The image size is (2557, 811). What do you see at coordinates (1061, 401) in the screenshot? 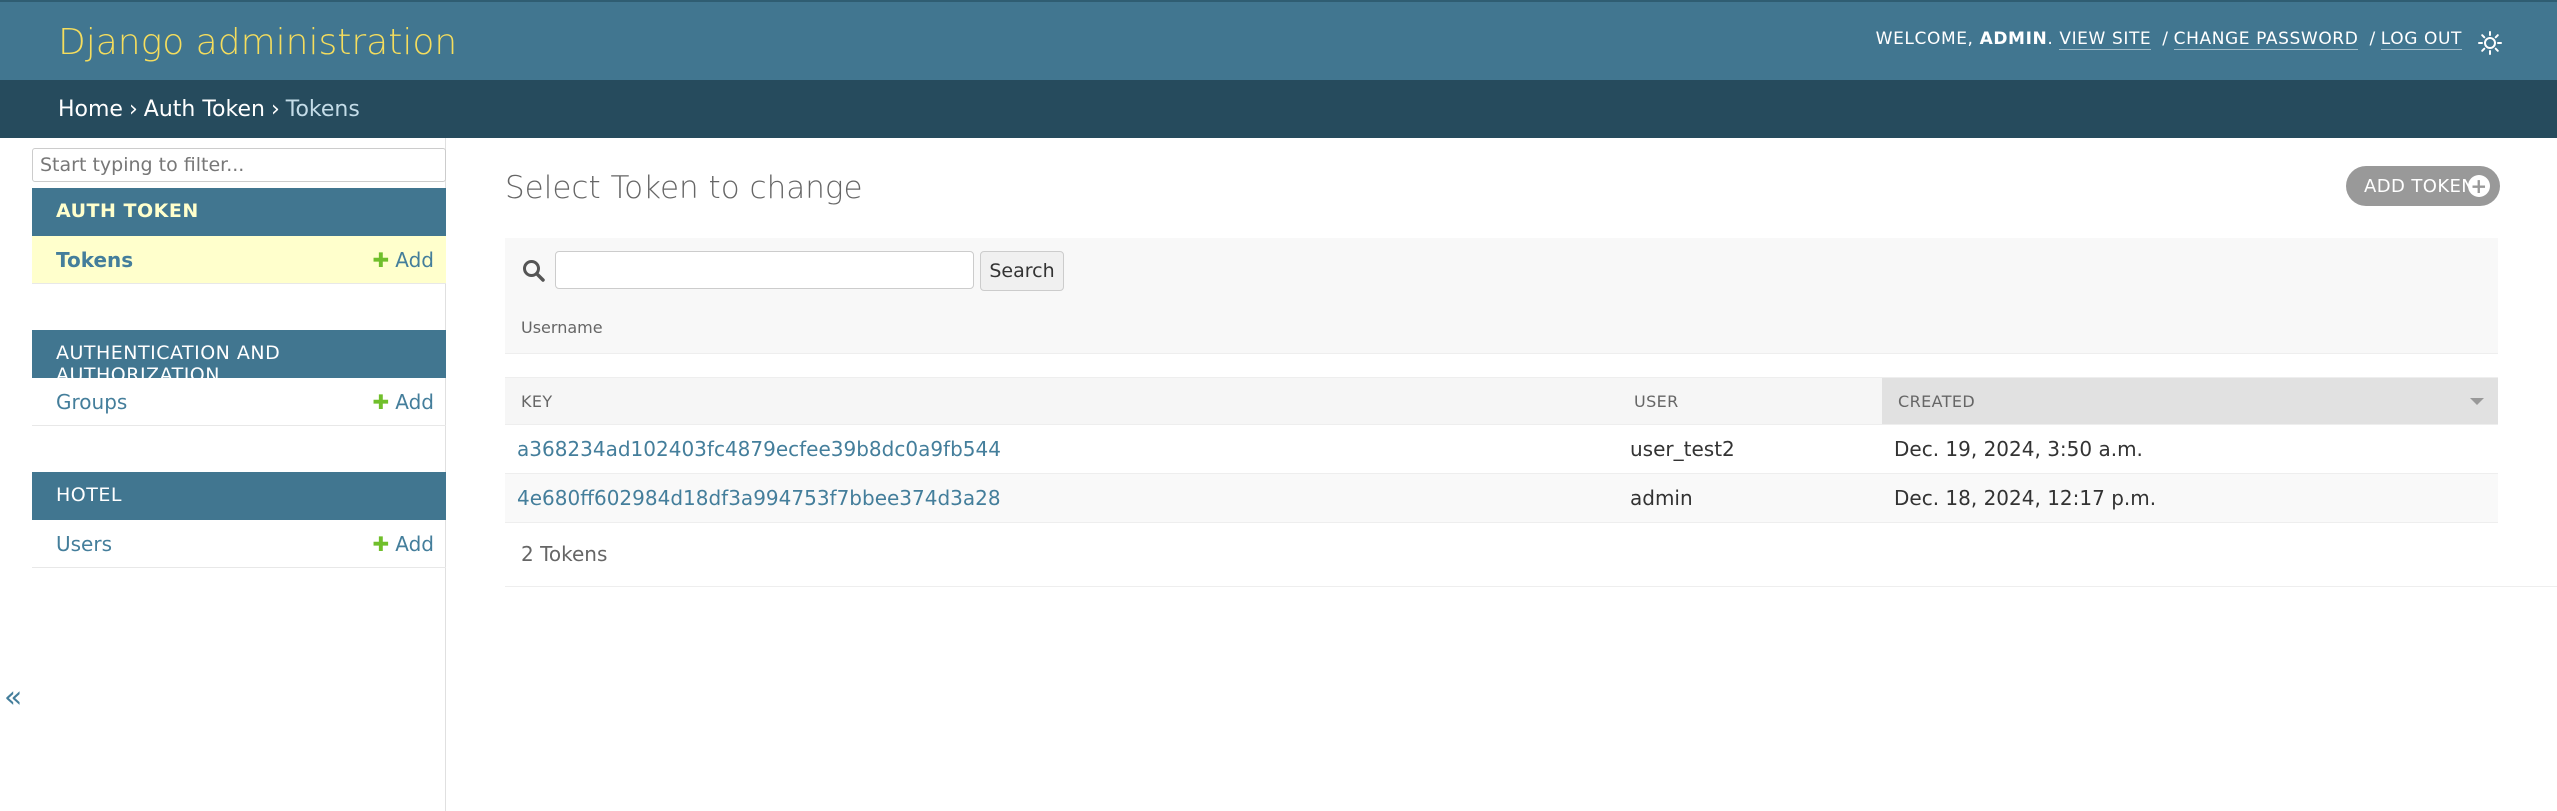
I see `column-header-key: KEY` at bounding box center [1061, 401].